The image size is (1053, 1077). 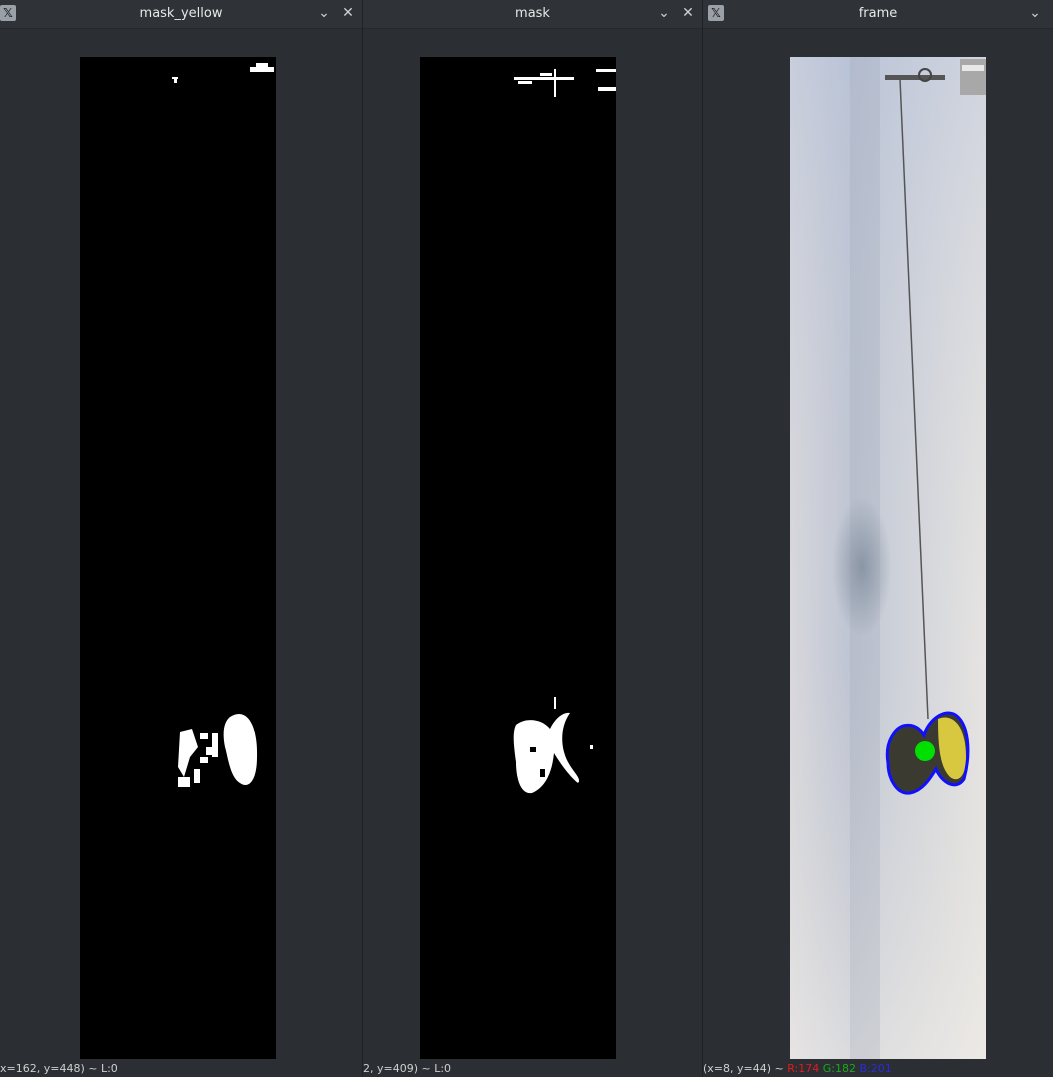 I want to click on status-coords: (x=8, y=44) ~, so click(x=745, y=1068).